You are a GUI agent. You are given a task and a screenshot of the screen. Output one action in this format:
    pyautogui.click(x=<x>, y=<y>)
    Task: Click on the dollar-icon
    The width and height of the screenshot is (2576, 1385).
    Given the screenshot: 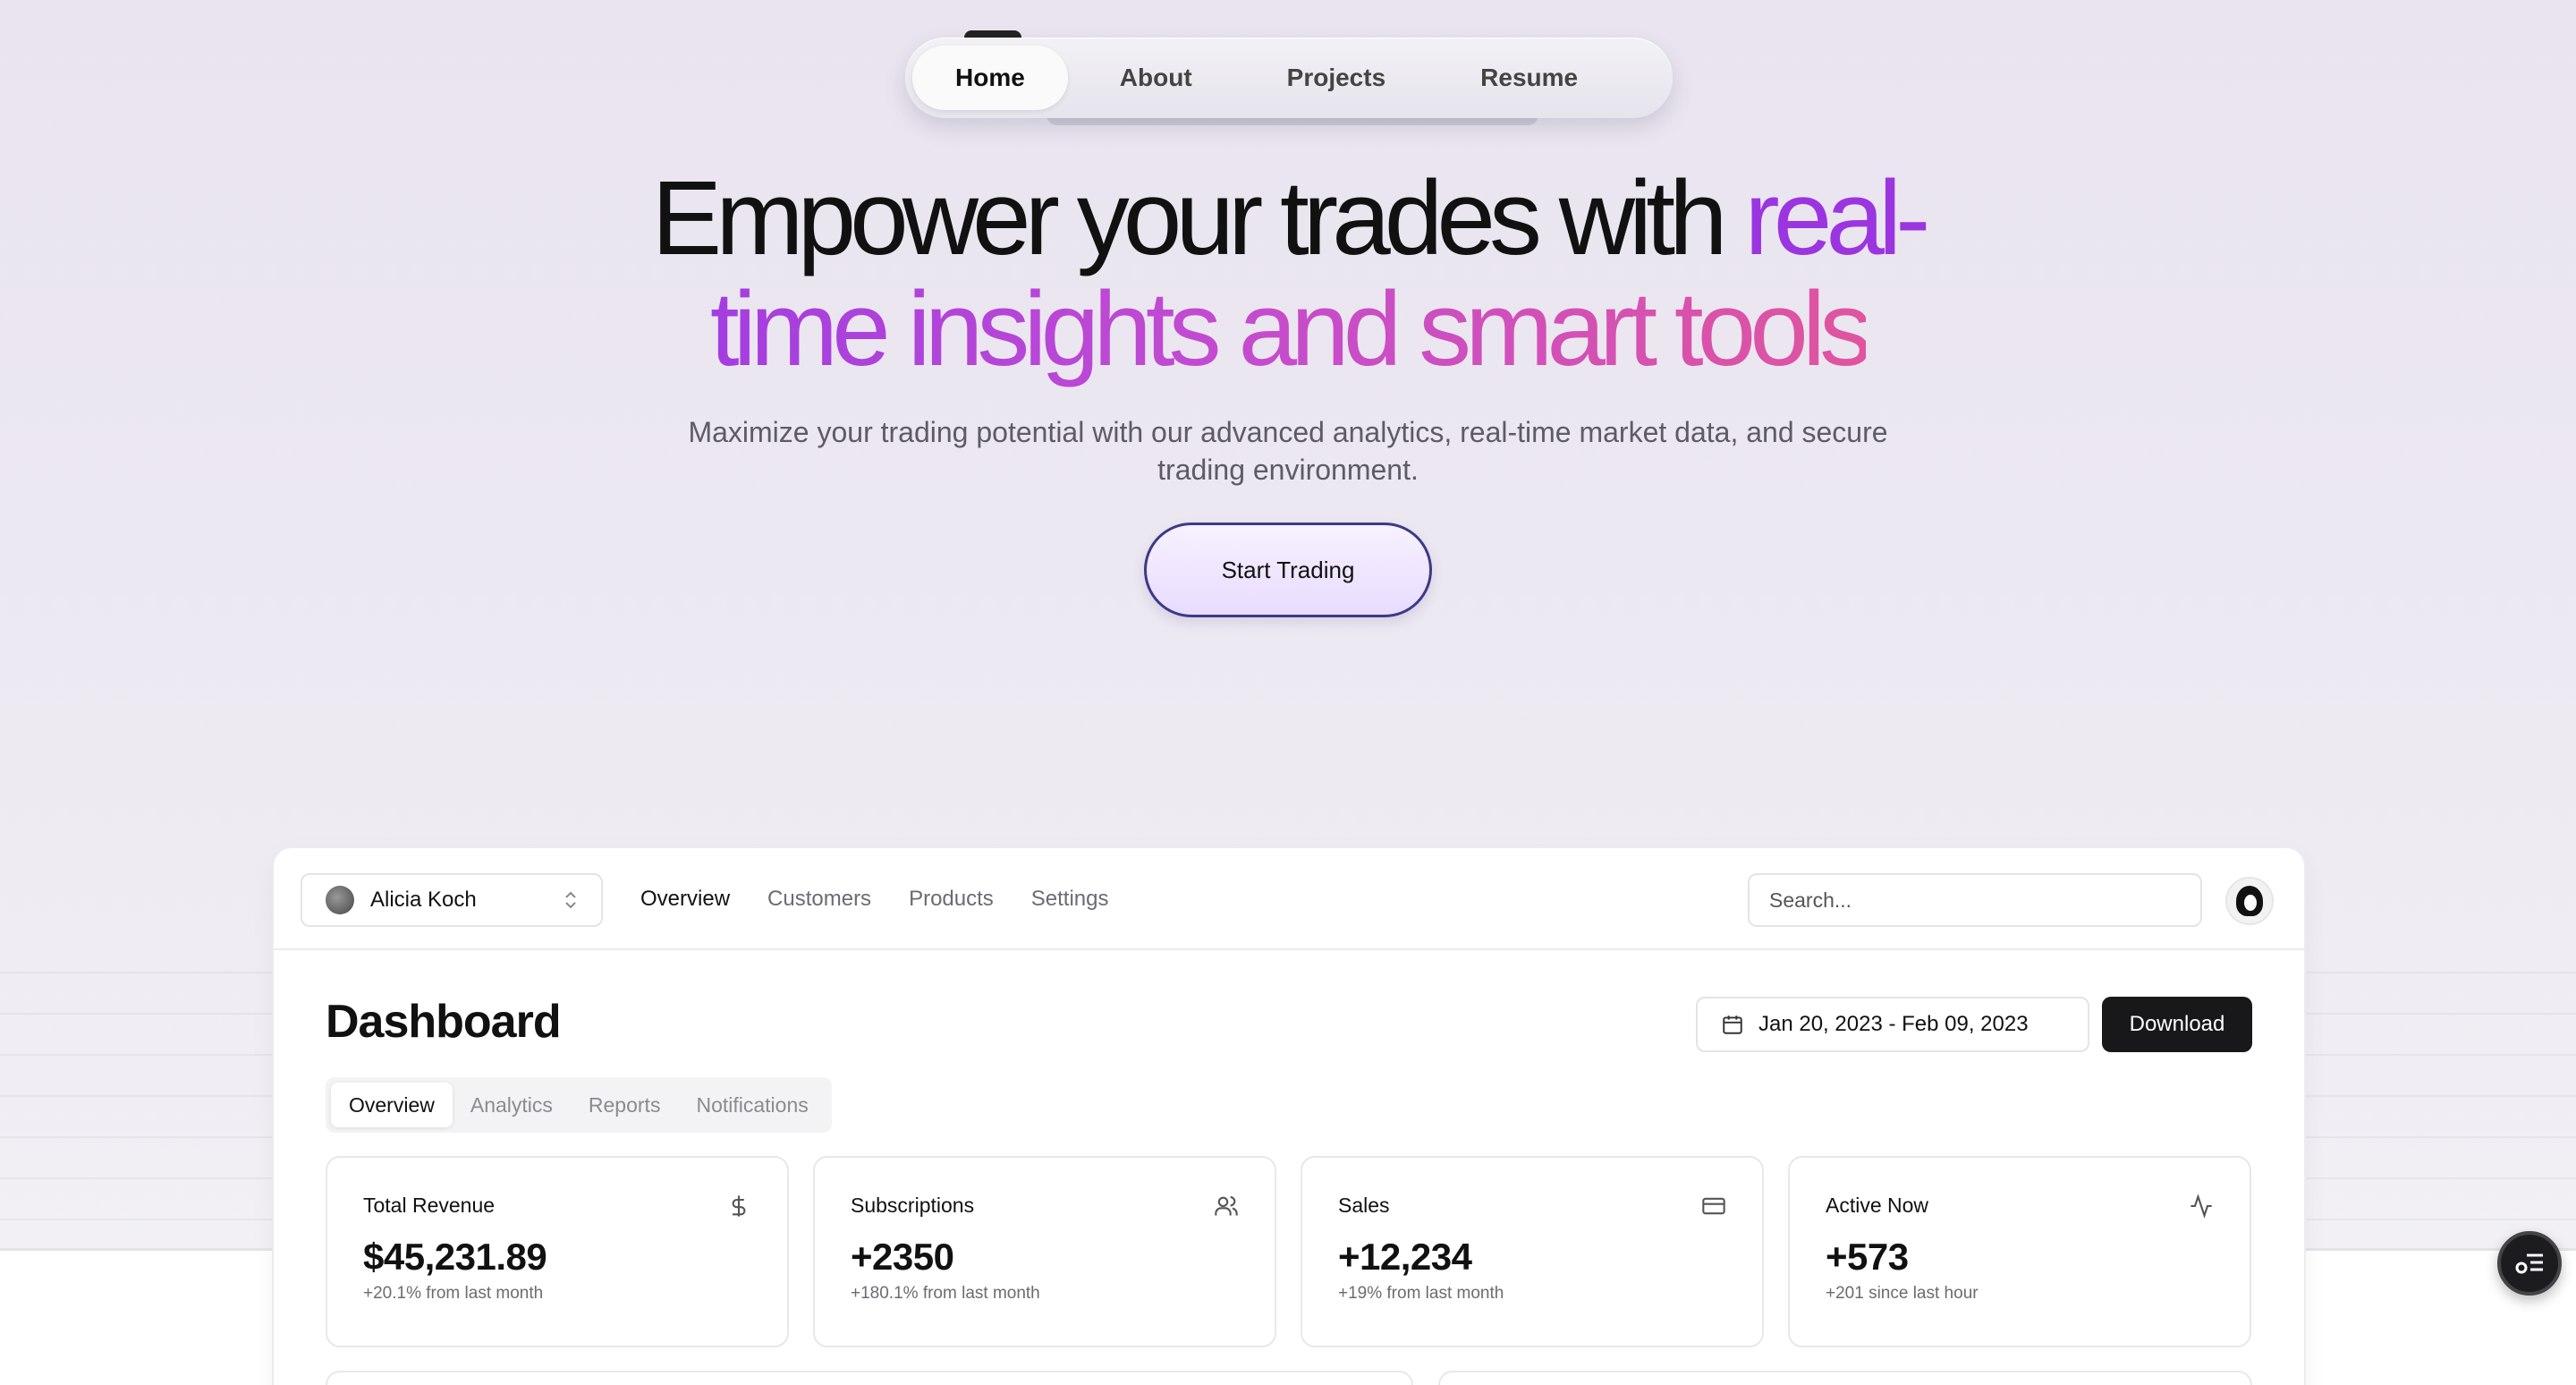 What is the action you would take?
    pyautogui.click(x=739, y=1206)
    